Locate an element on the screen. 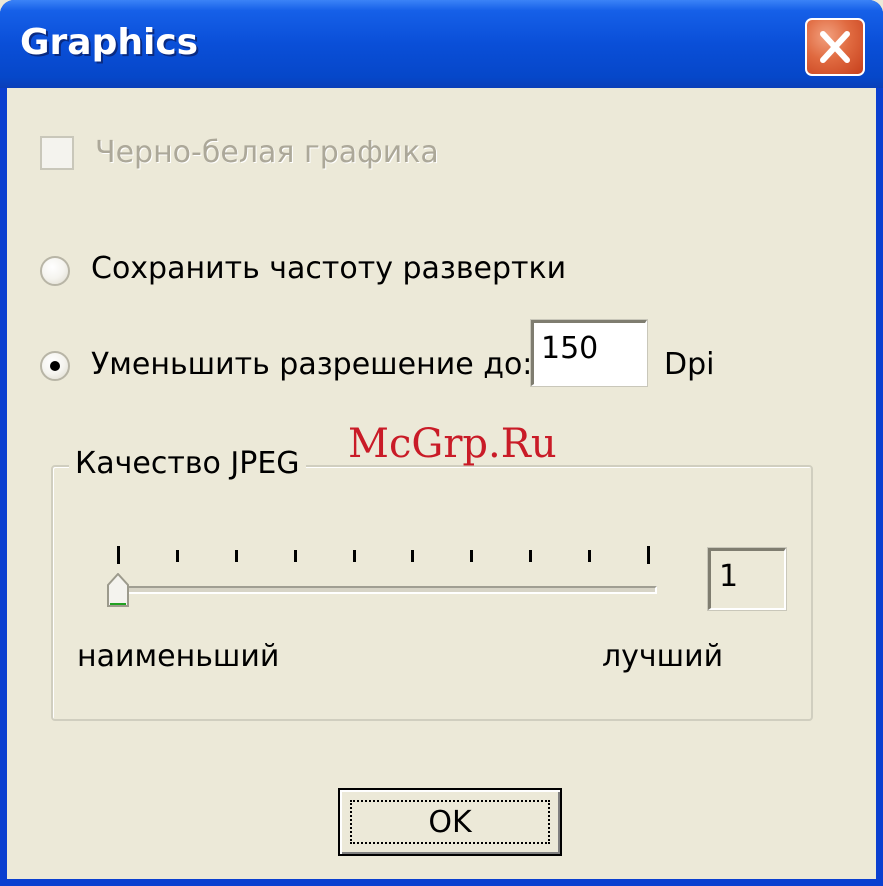 The width and height of the screenshot is (883, 886). dpi-unit-label: Dpi is located at coordinates (689, 364).